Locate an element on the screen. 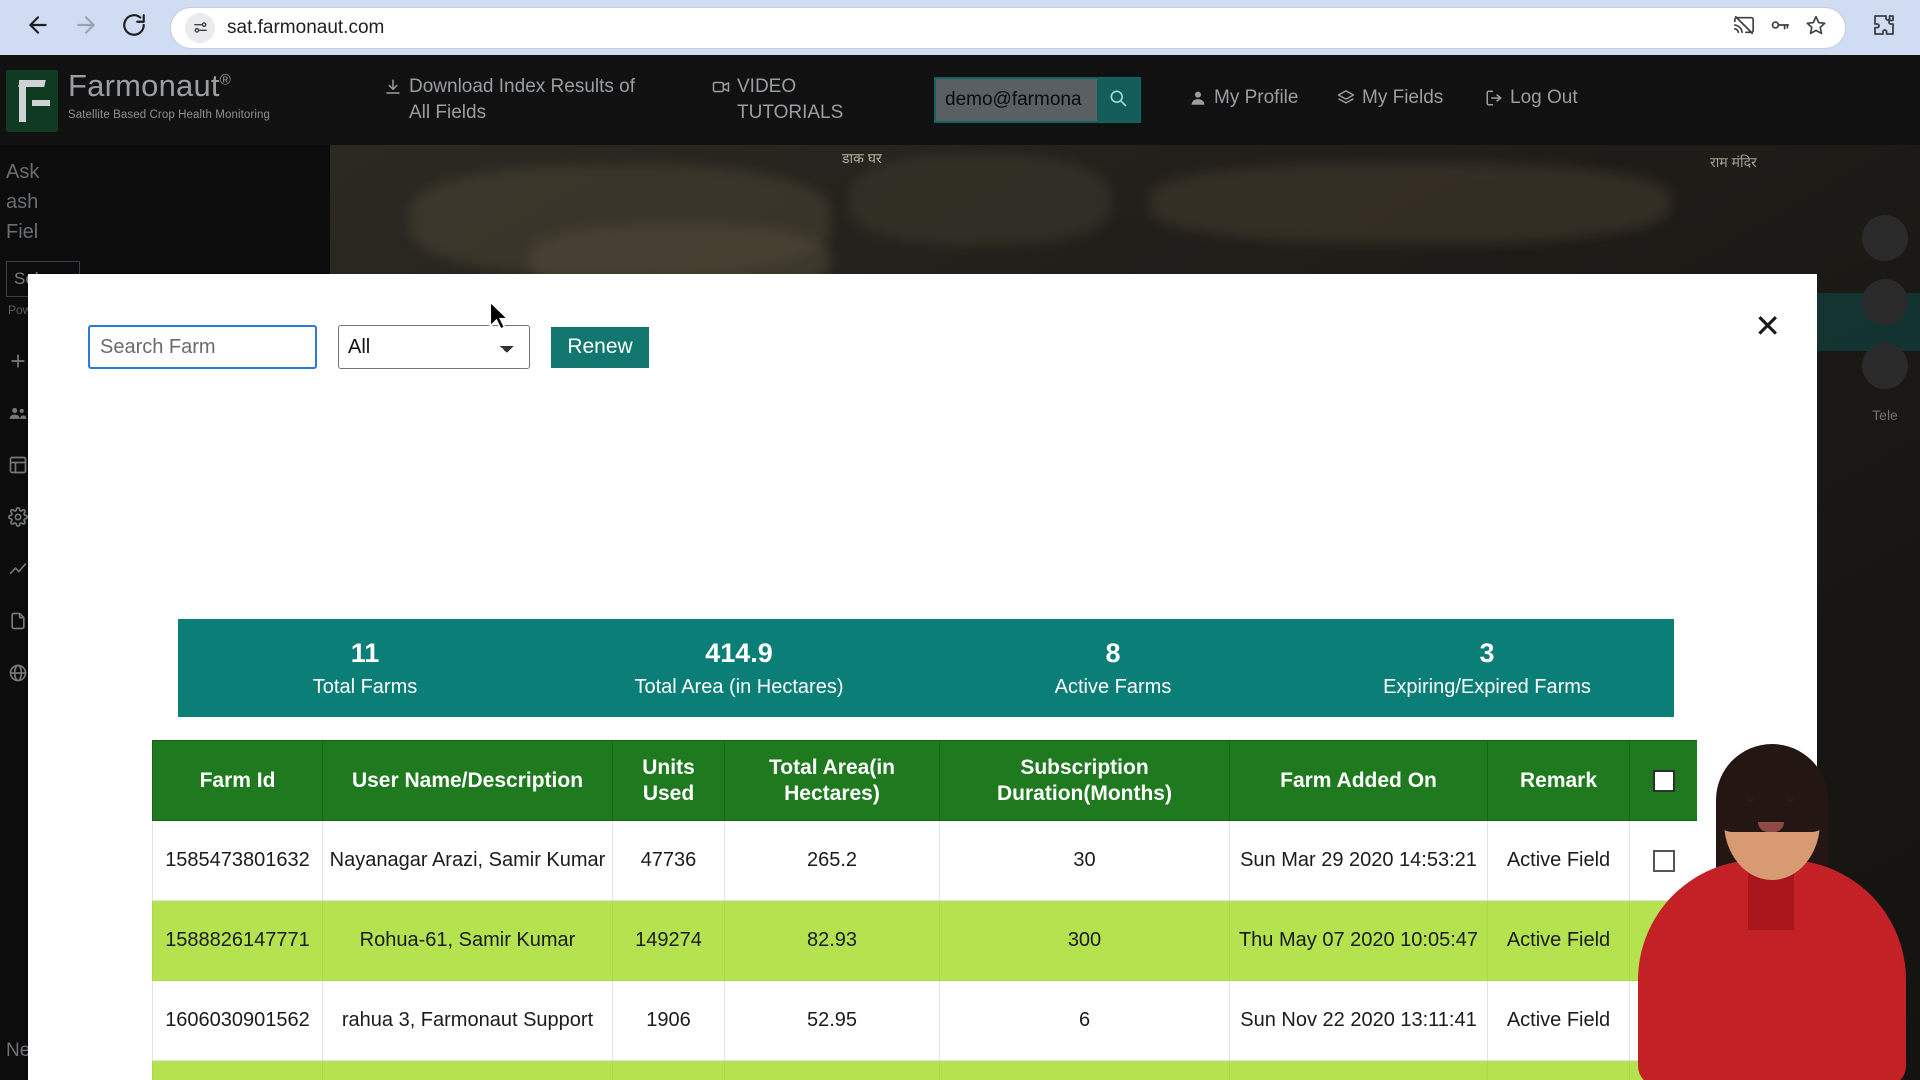 The height and width of the screenshot is (1080, 1920). map-label-post-office: डाक घर is located at coordinates (862, 158).